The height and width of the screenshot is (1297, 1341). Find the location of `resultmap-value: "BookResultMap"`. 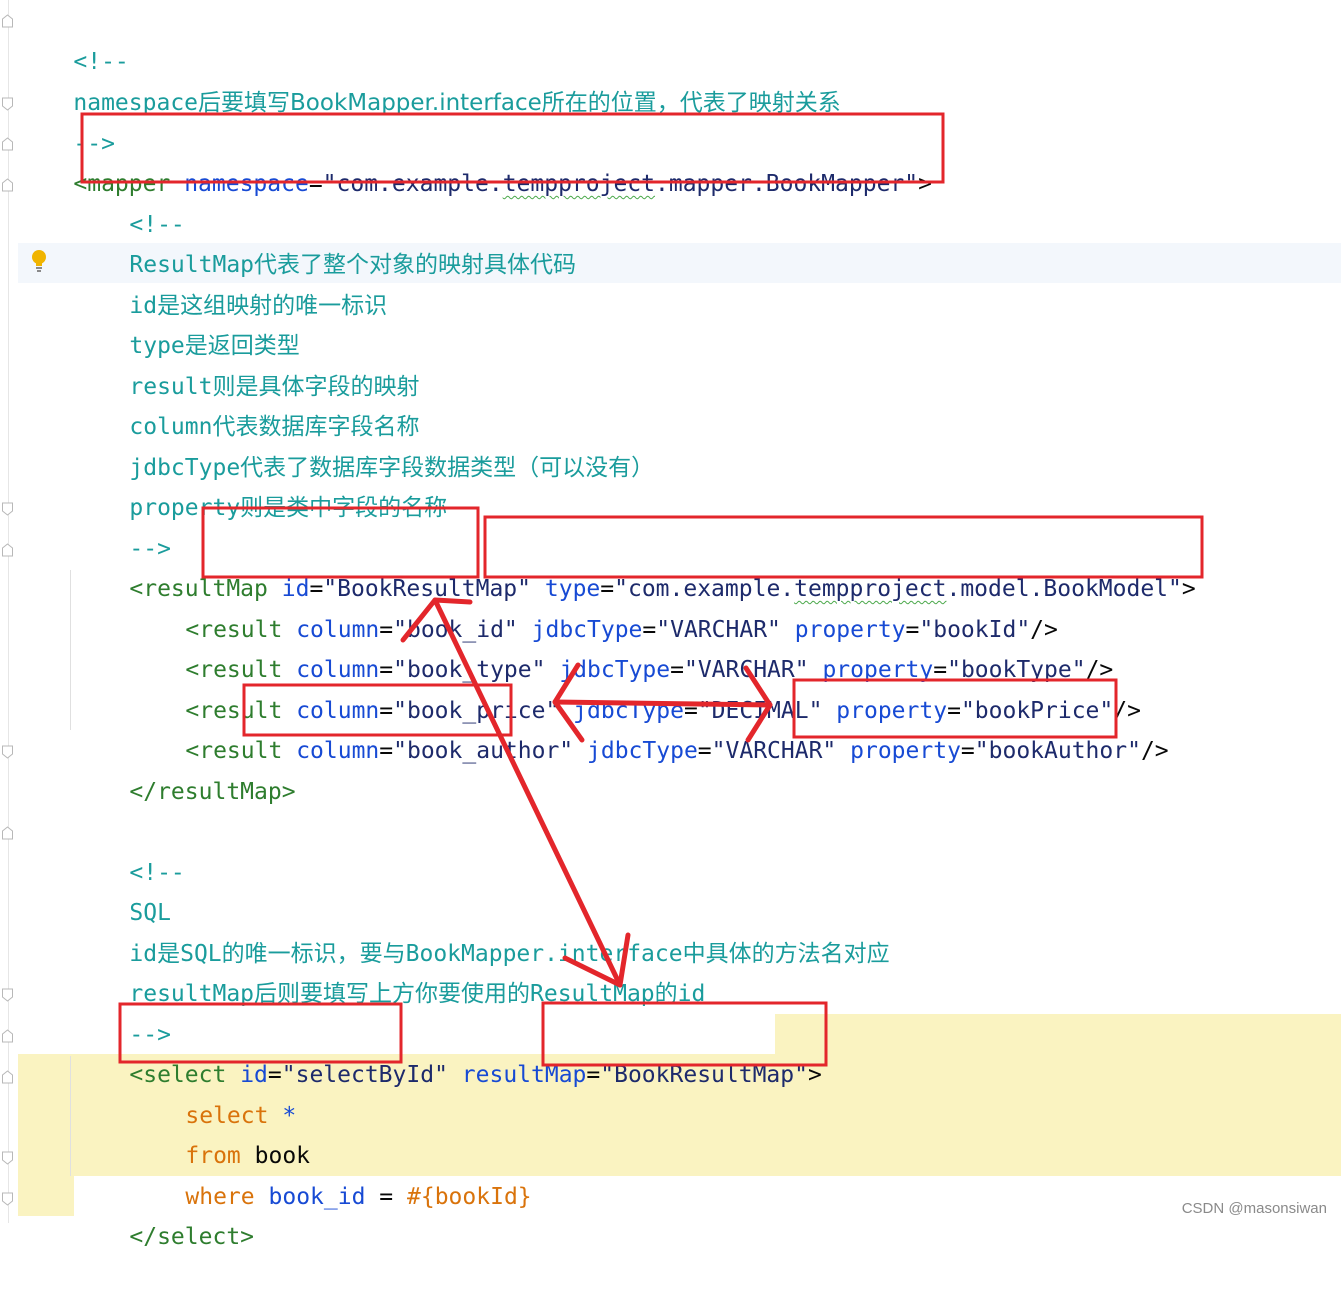

resultmap-value: "BookResultMap" is located at coordinates (704, 1075).